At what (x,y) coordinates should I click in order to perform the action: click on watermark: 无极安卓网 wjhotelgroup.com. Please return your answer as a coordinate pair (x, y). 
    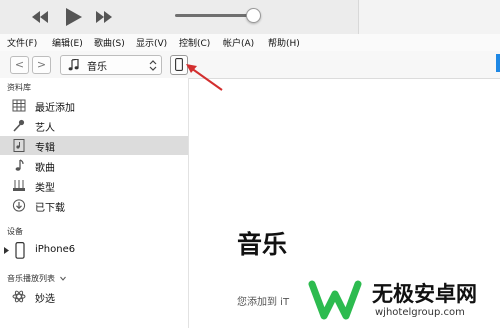
    Looking at the image, I should click on (400, 297).